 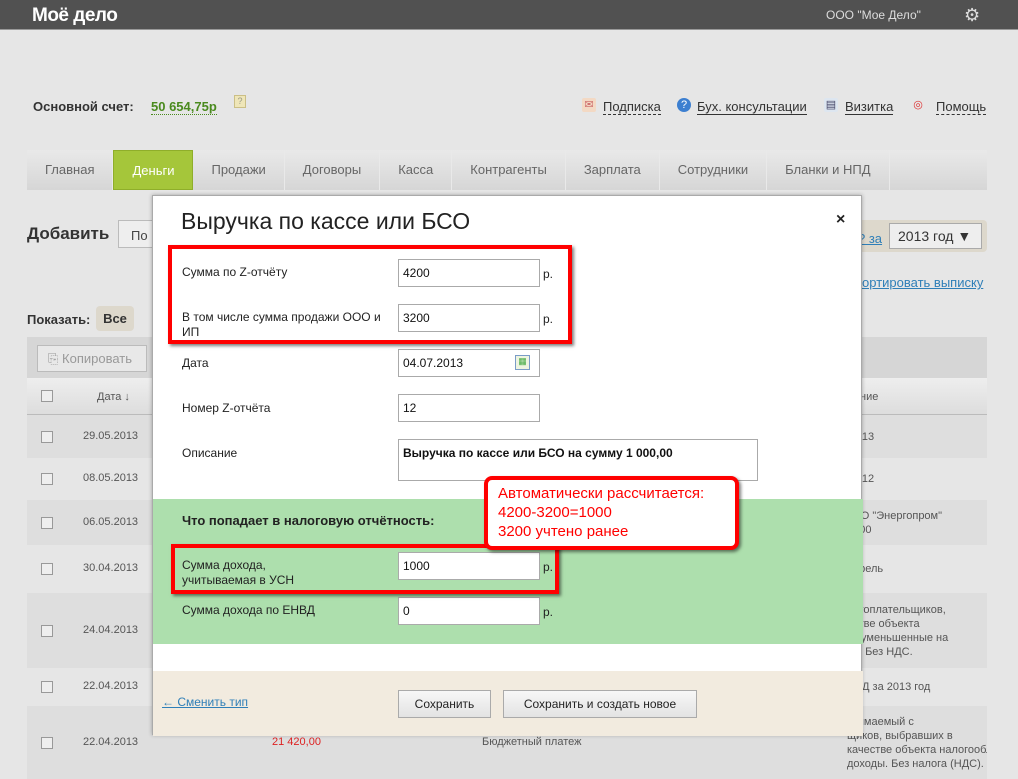 I want to click on gear-icon: ⚙, so click(x=972, y=15).